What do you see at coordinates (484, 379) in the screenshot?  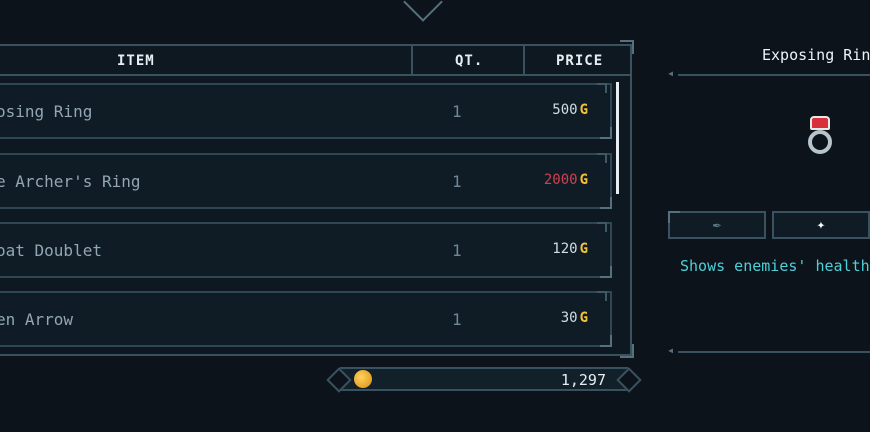 I see `gold-wallet: 1,297` at bounding box center [484, 379].